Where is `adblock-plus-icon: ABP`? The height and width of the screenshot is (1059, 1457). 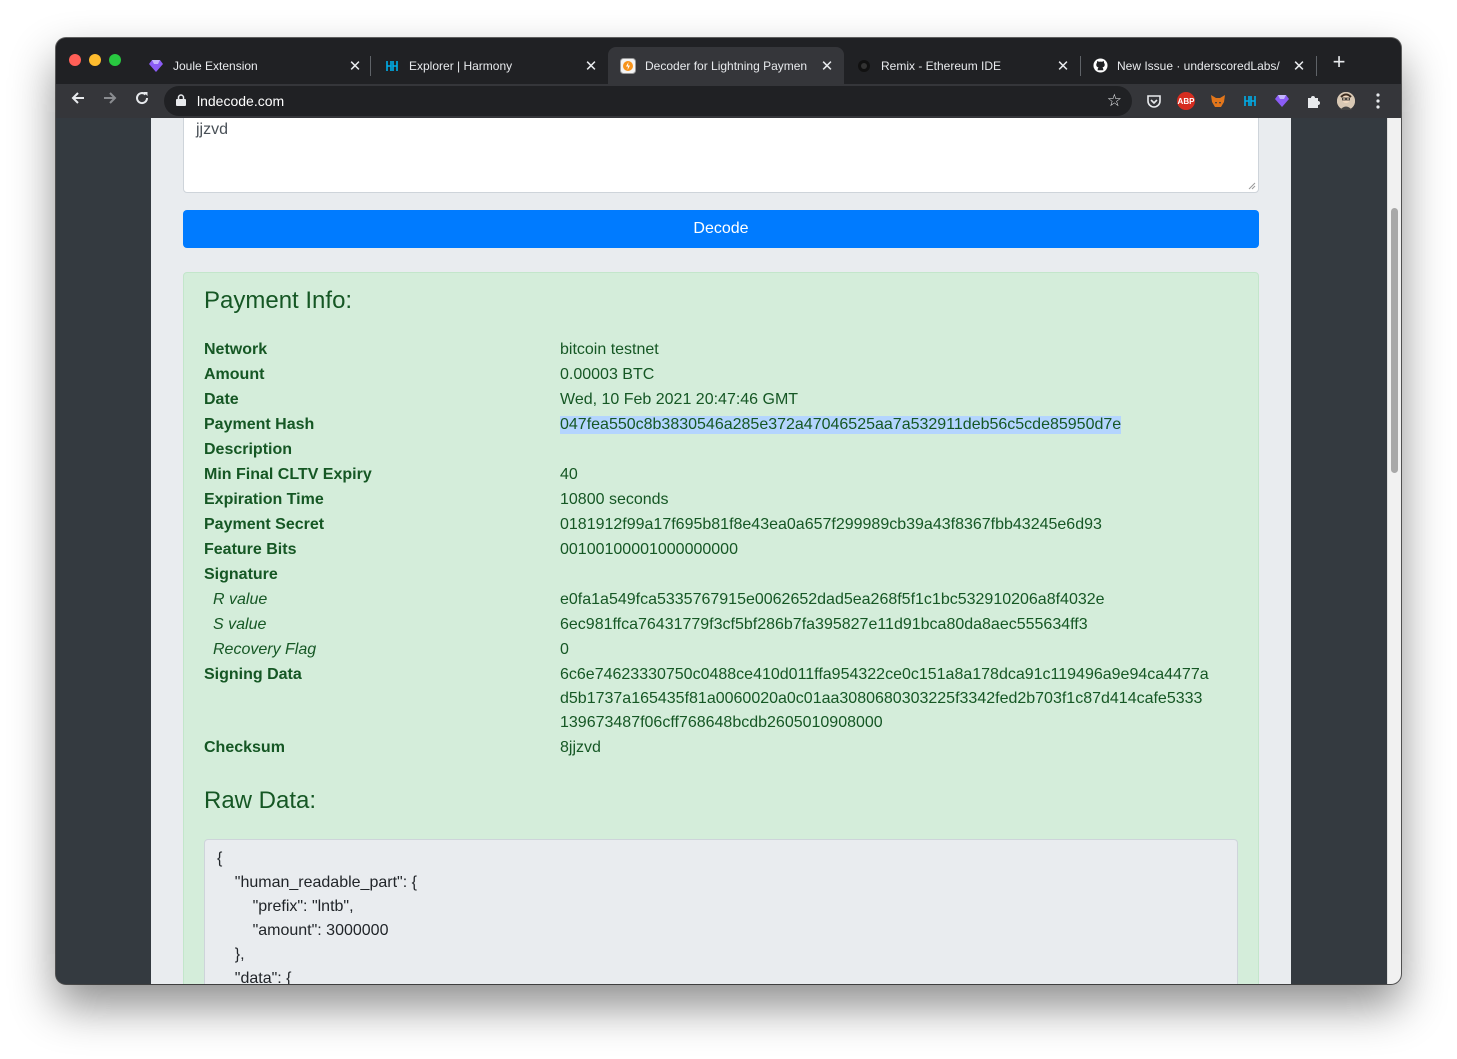
adblock-plus-icon: ABP is located at coordinates (1186, 101).